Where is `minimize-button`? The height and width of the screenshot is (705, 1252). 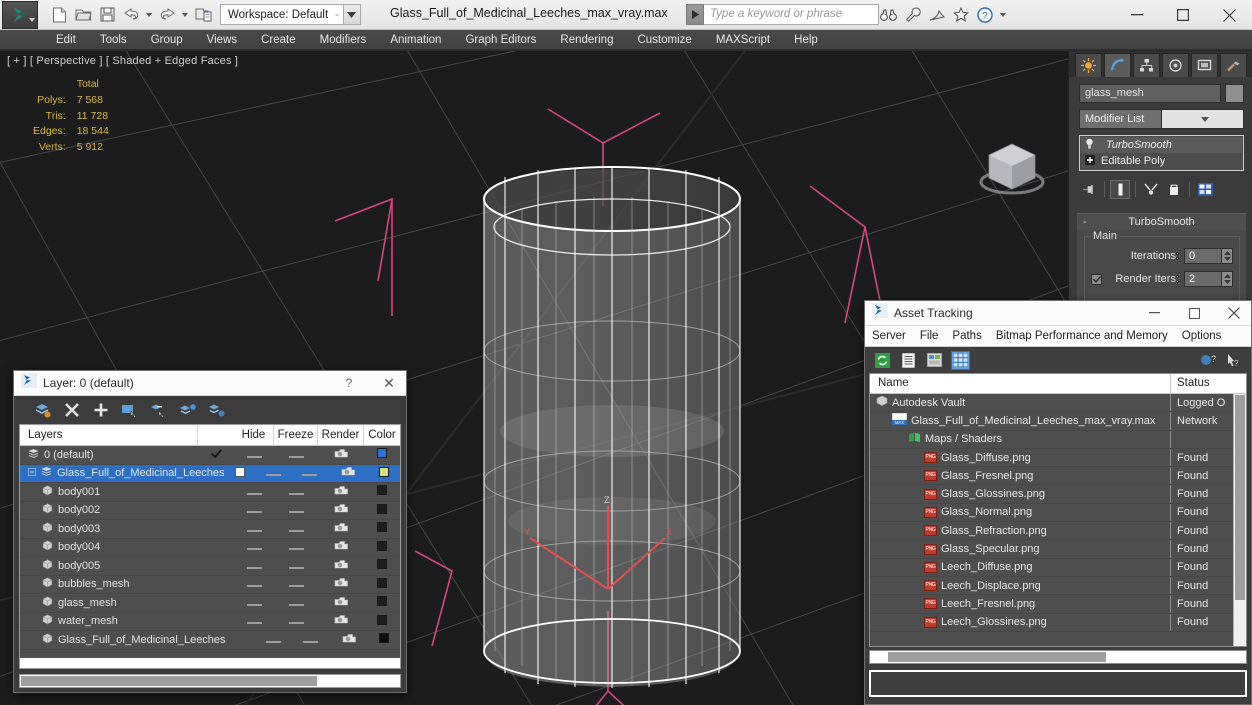
minimize-button is located at coordinates (1137, 15).